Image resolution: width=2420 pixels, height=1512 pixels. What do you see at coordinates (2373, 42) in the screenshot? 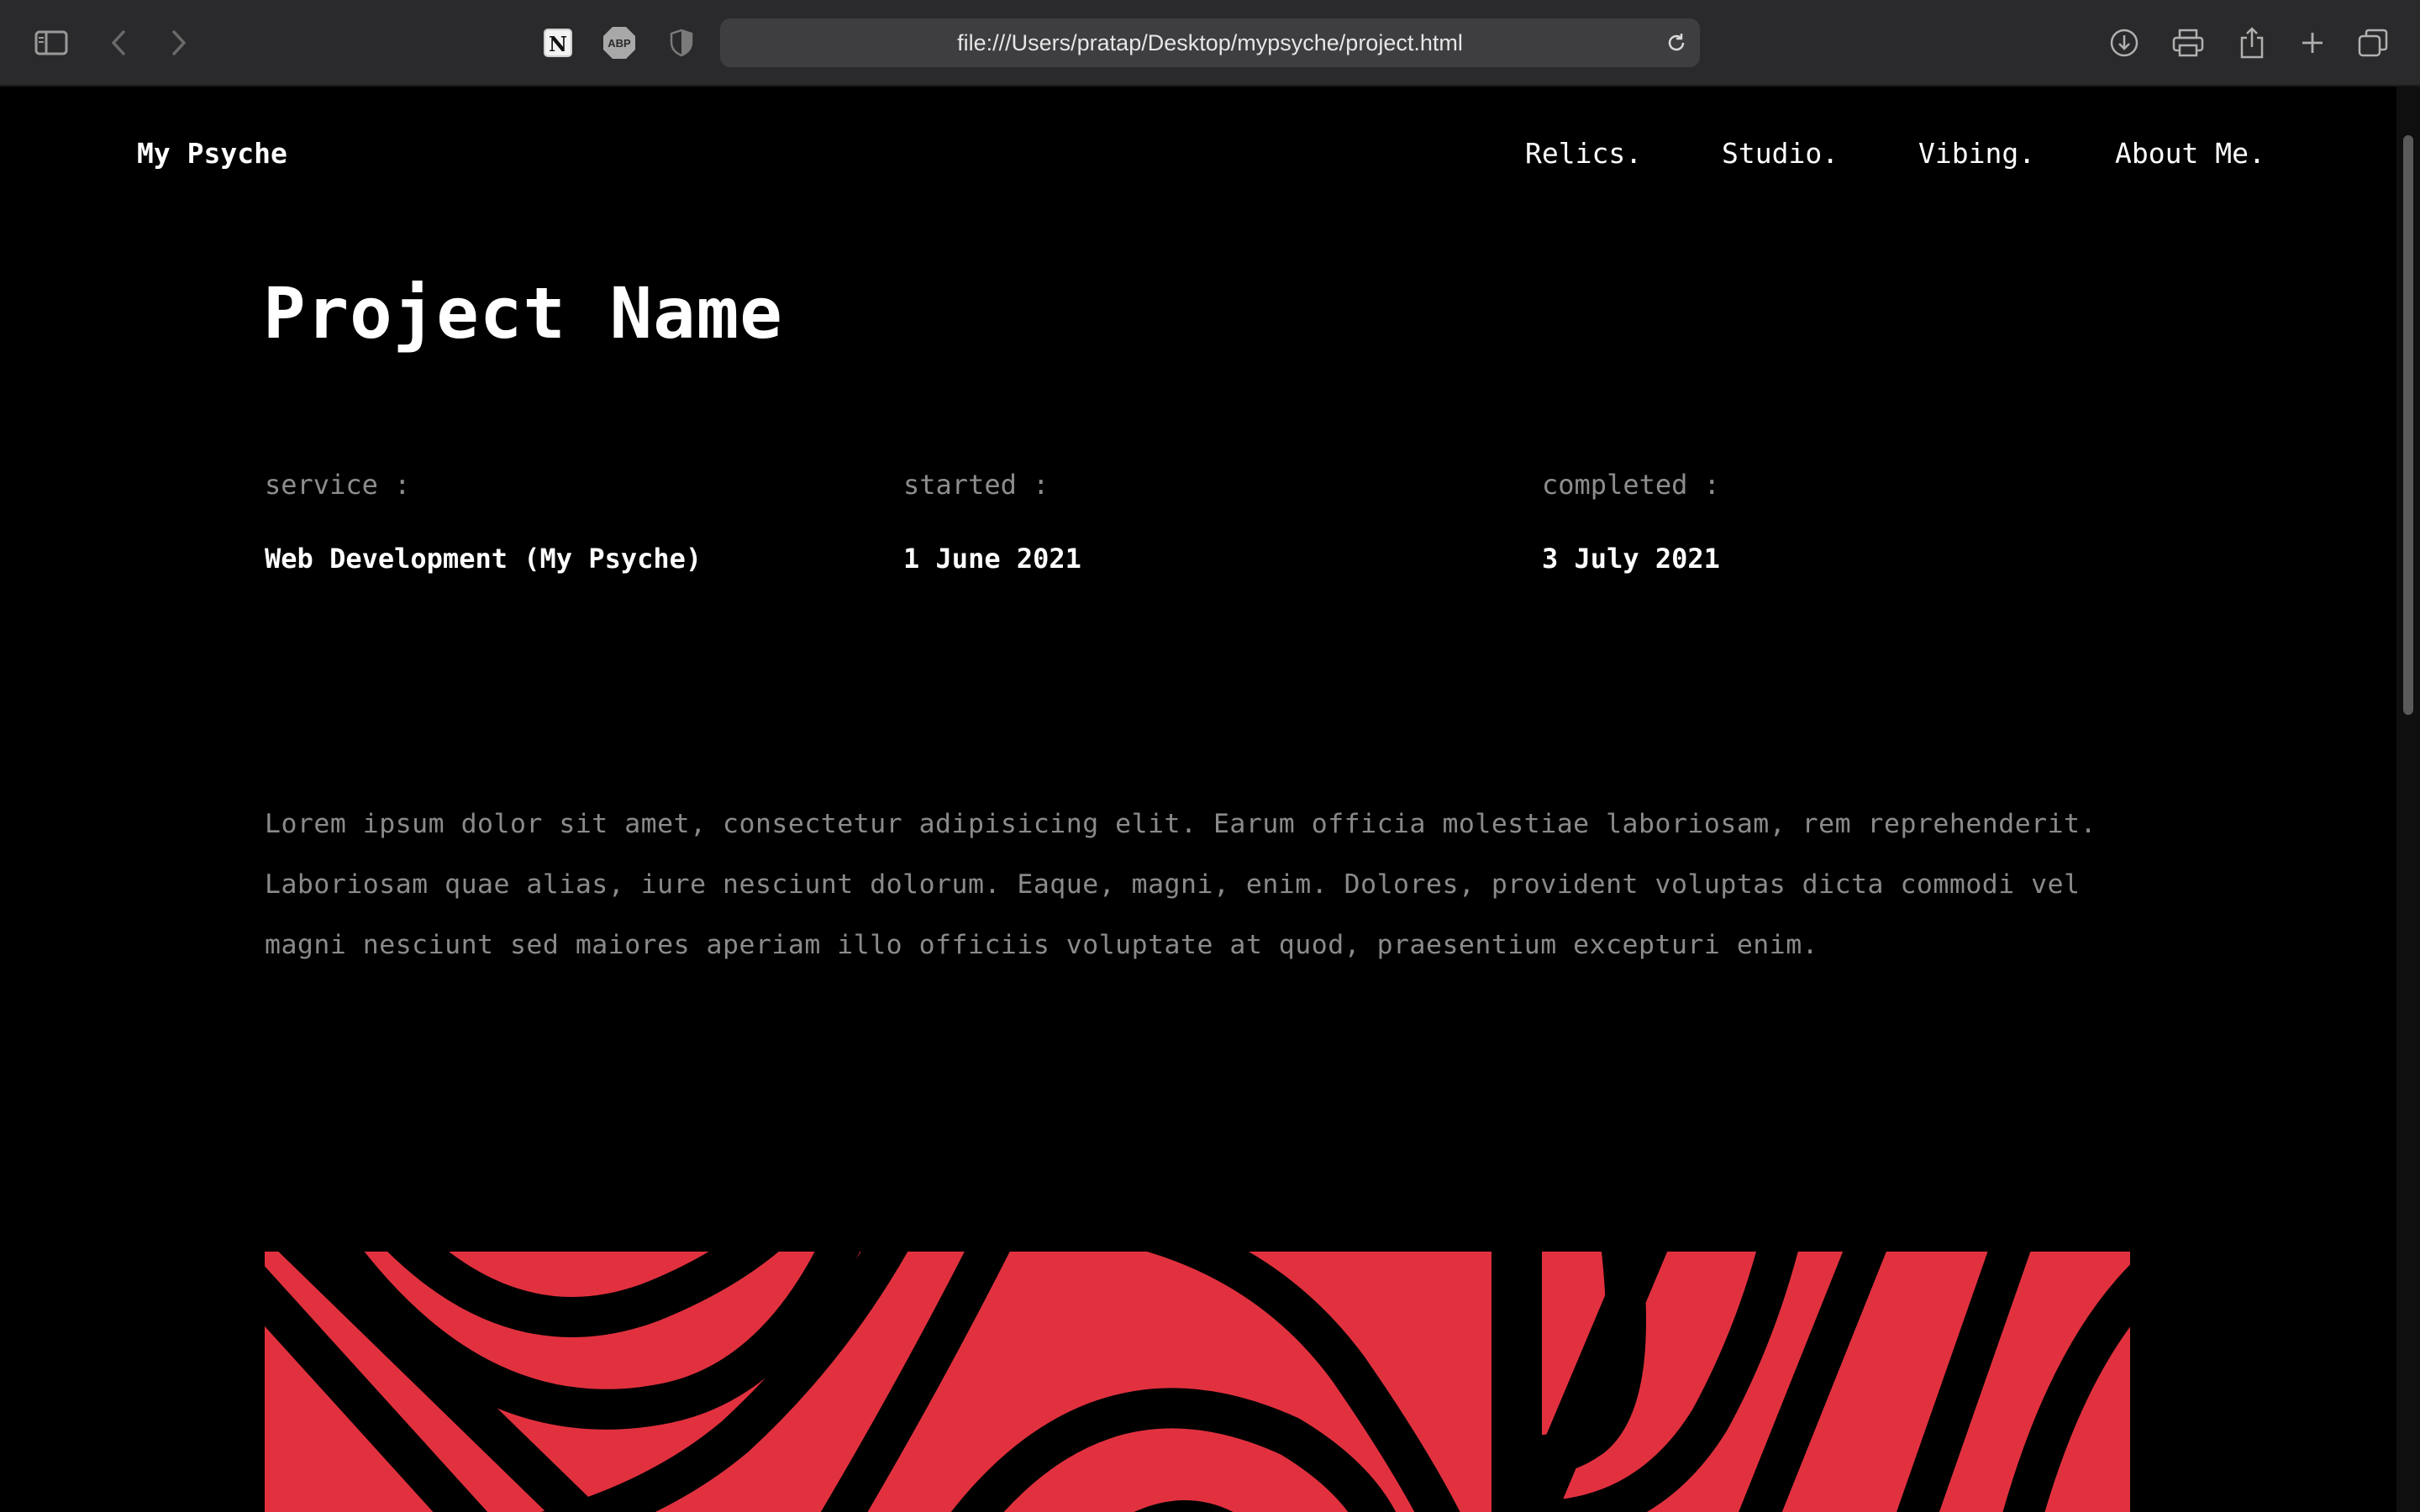
I see `tab-overview-icon` at bounding box center [2373, 42].